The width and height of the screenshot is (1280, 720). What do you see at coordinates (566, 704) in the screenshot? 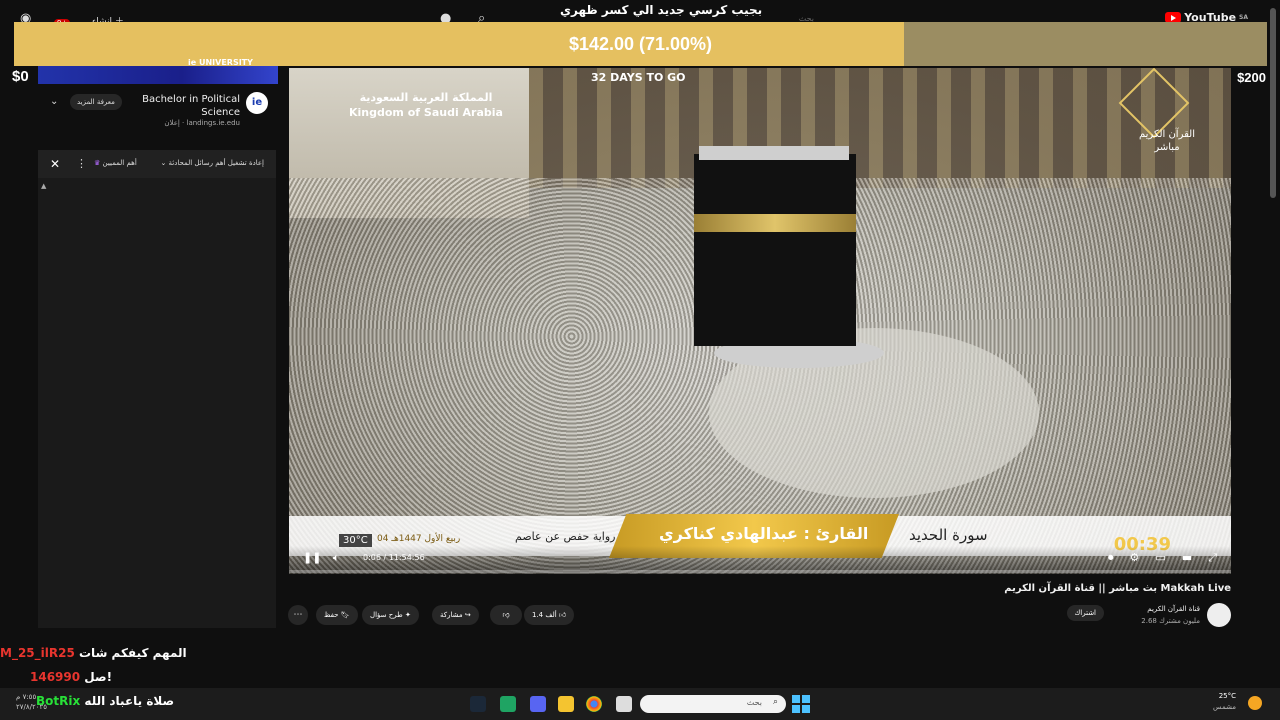
I see `file-explorer-icon` at bounding box center [566, 704].